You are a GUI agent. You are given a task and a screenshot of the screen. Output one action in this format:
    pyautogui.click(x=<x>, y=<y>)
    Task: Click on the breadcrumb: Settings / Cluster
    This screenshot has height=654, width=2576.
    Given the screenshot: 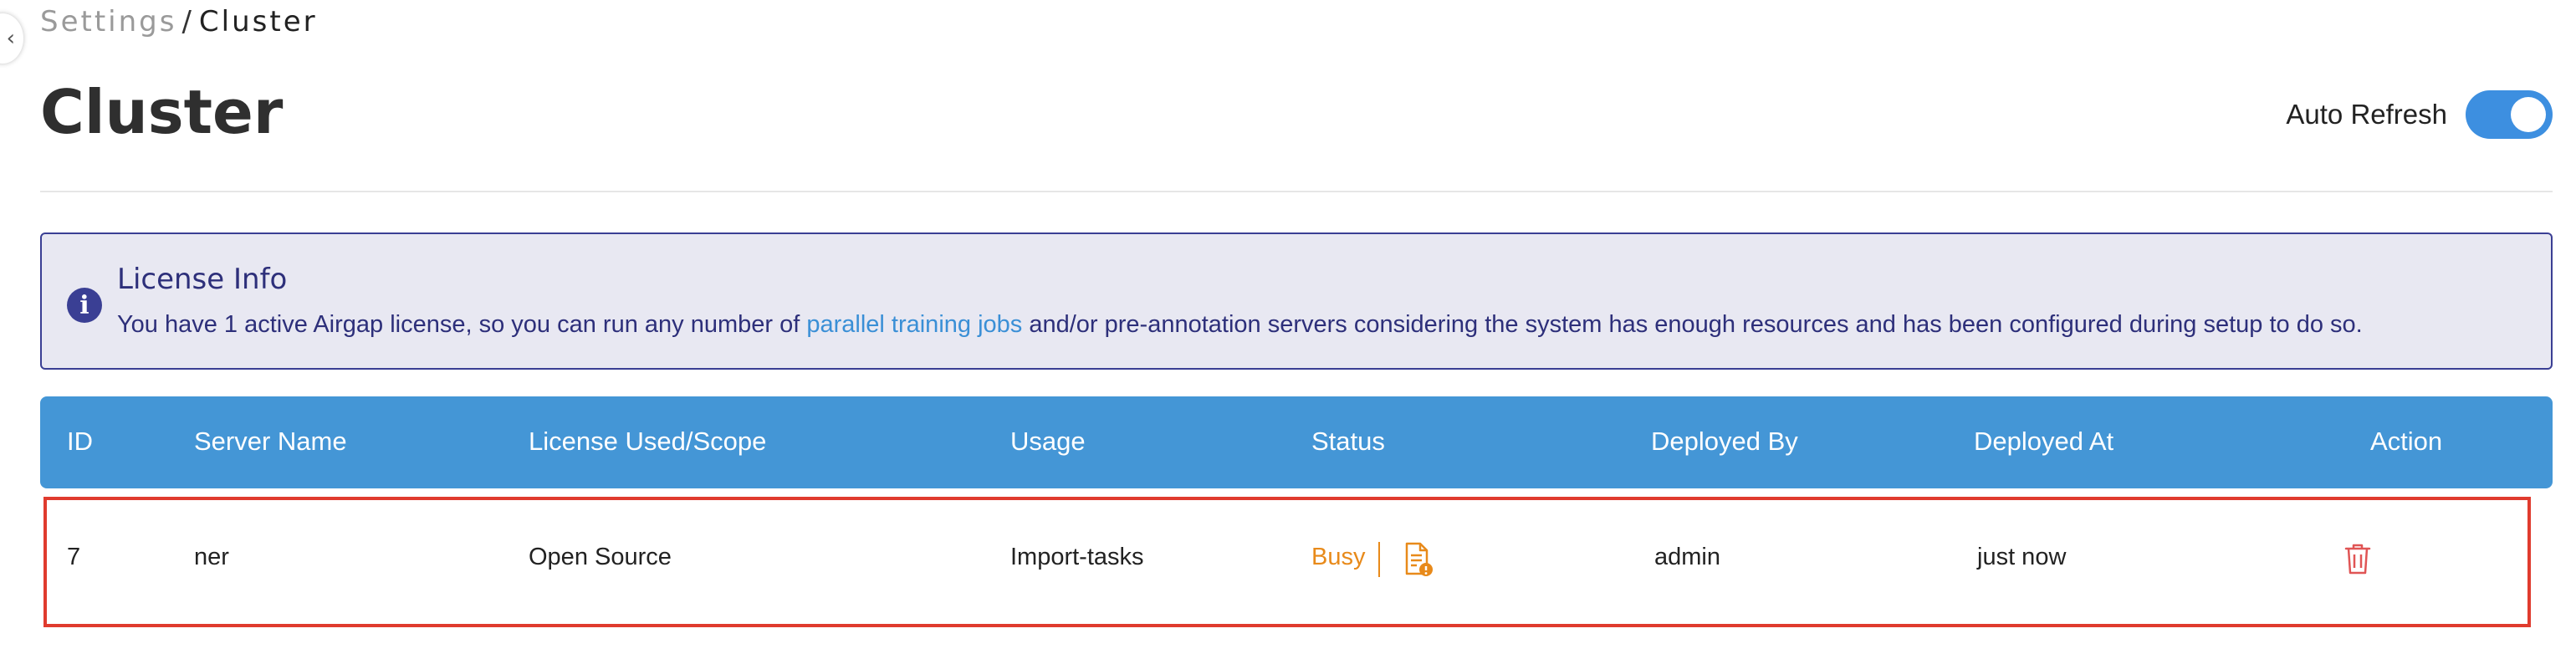 What is the action you would take?
    pyautogui.click(x=179, y=21)
    